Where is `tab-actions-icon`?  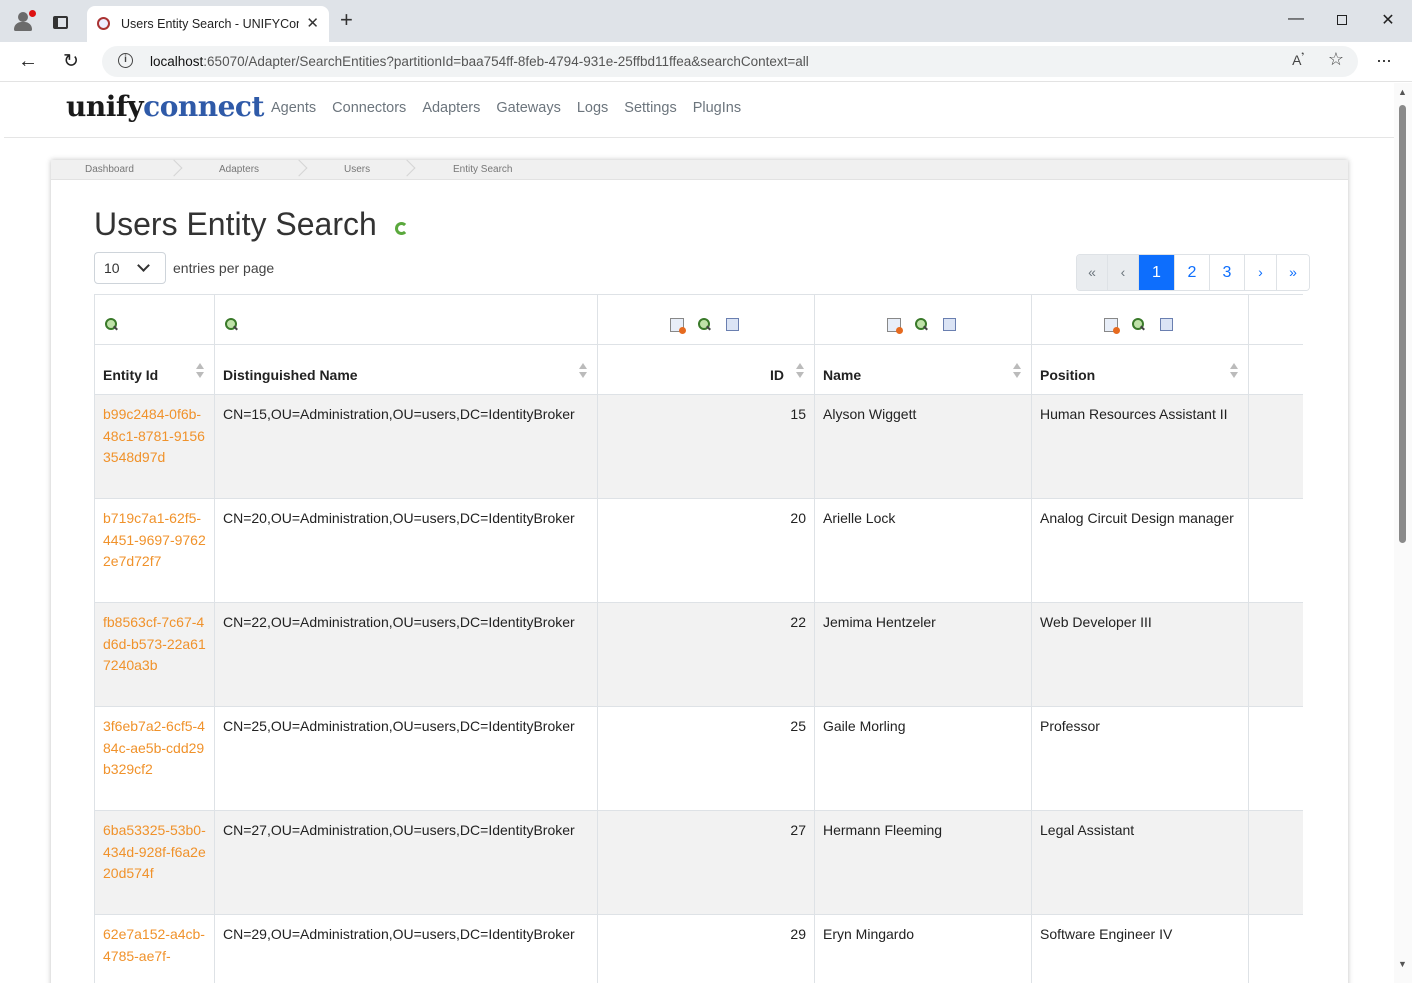 tab-actions-icon is located at coordinates (60, 22).